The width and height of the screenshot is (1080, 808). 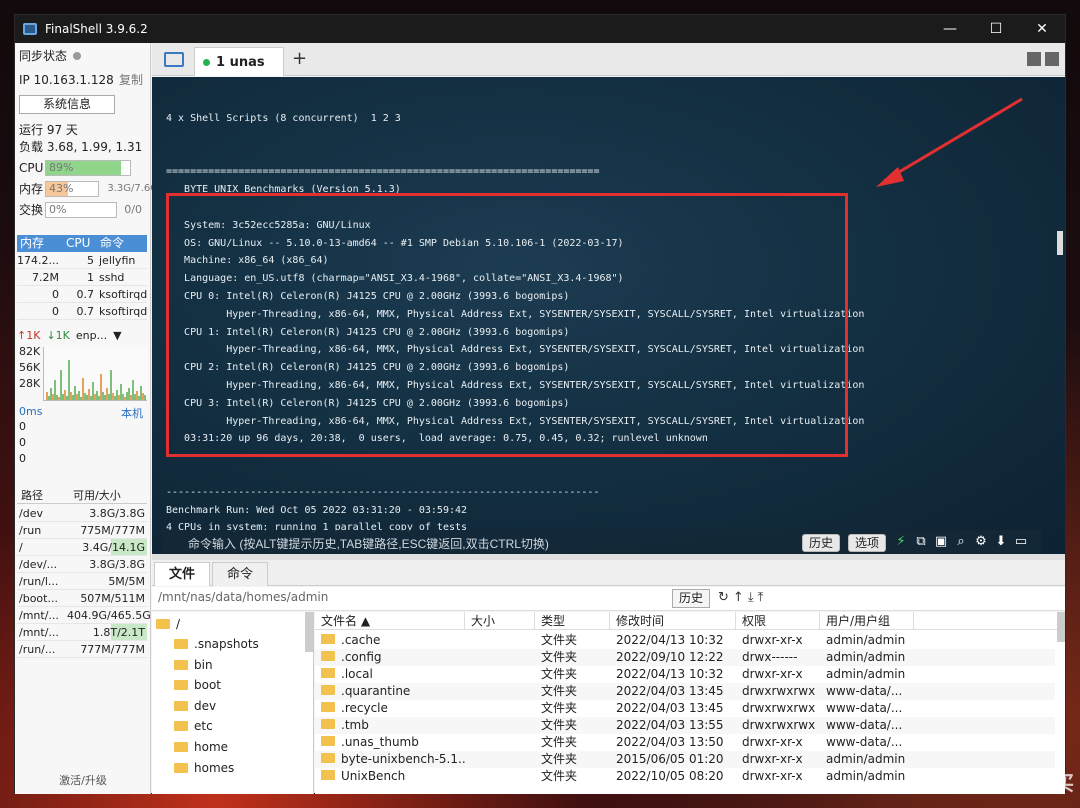 I want to click on tree-item-label: dev, so click(x=205, y=705).